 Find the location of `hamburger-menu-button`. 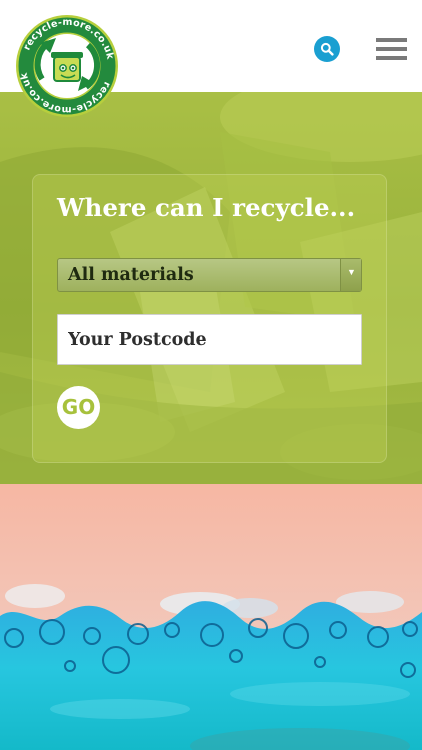

hamburger-menu-button is located at coordinates (391, 49).